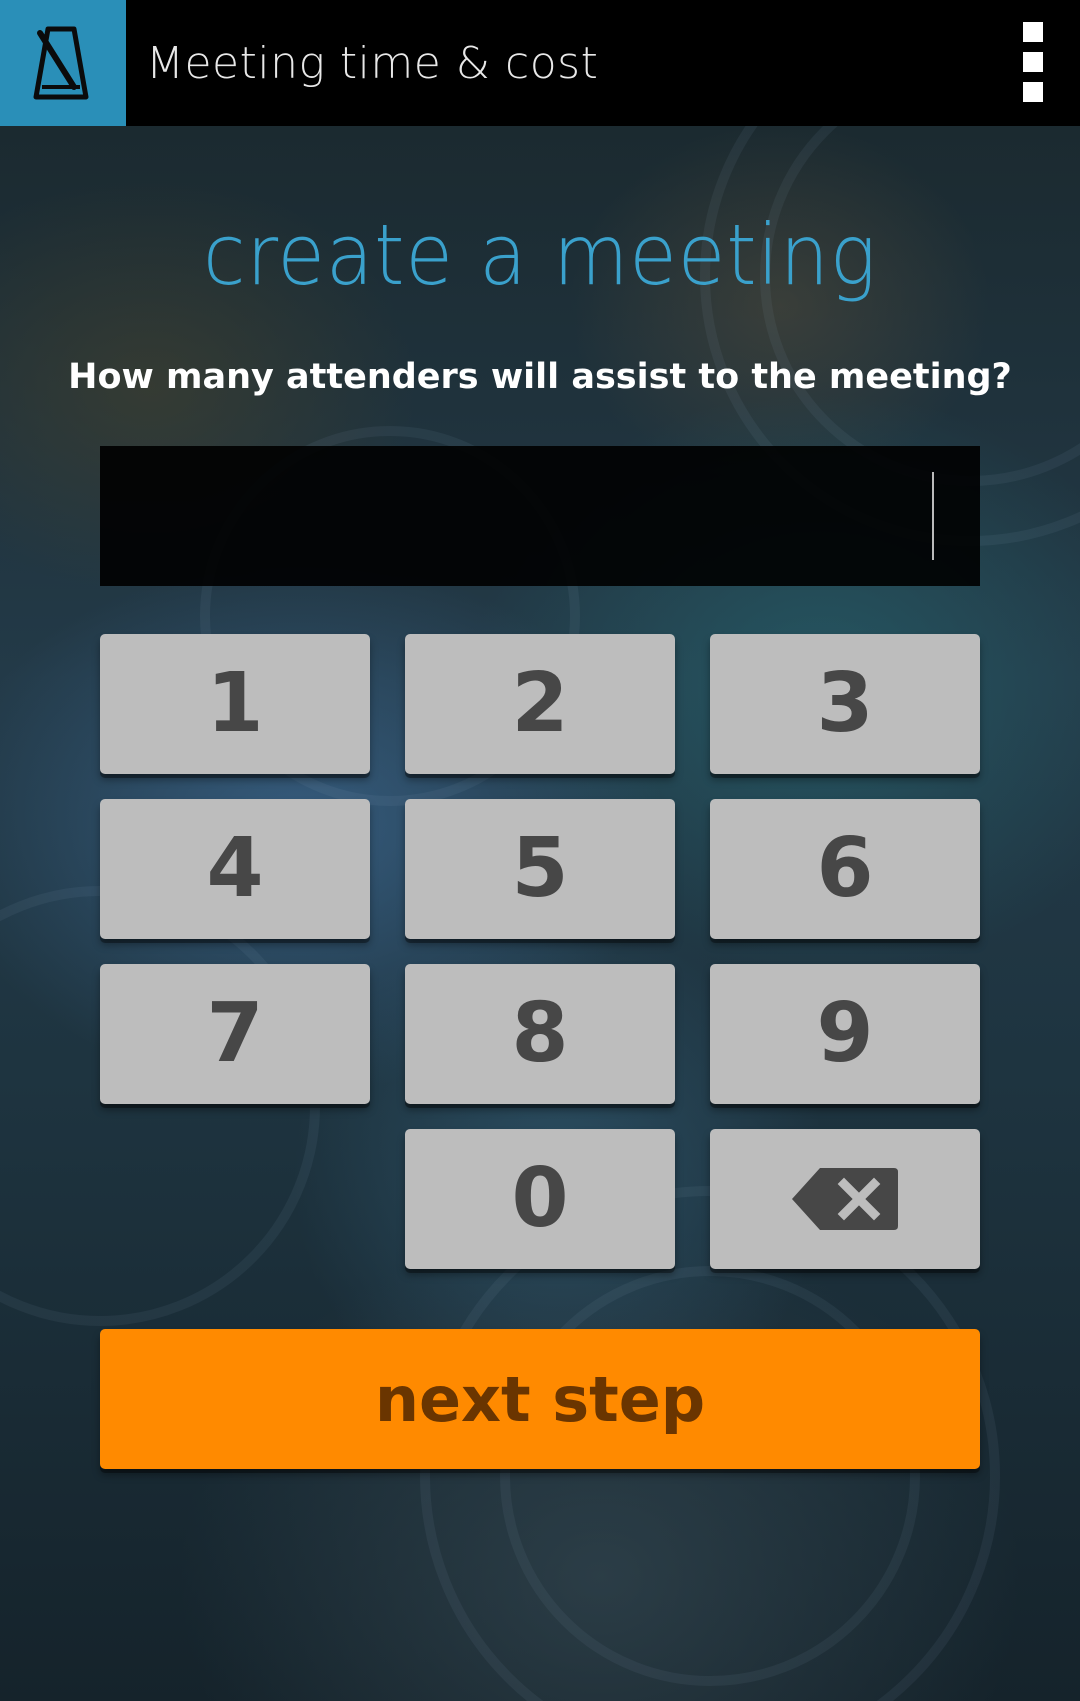 The image size is (1080, 1701). I want to click on key-label: 3, so click(845, 703).